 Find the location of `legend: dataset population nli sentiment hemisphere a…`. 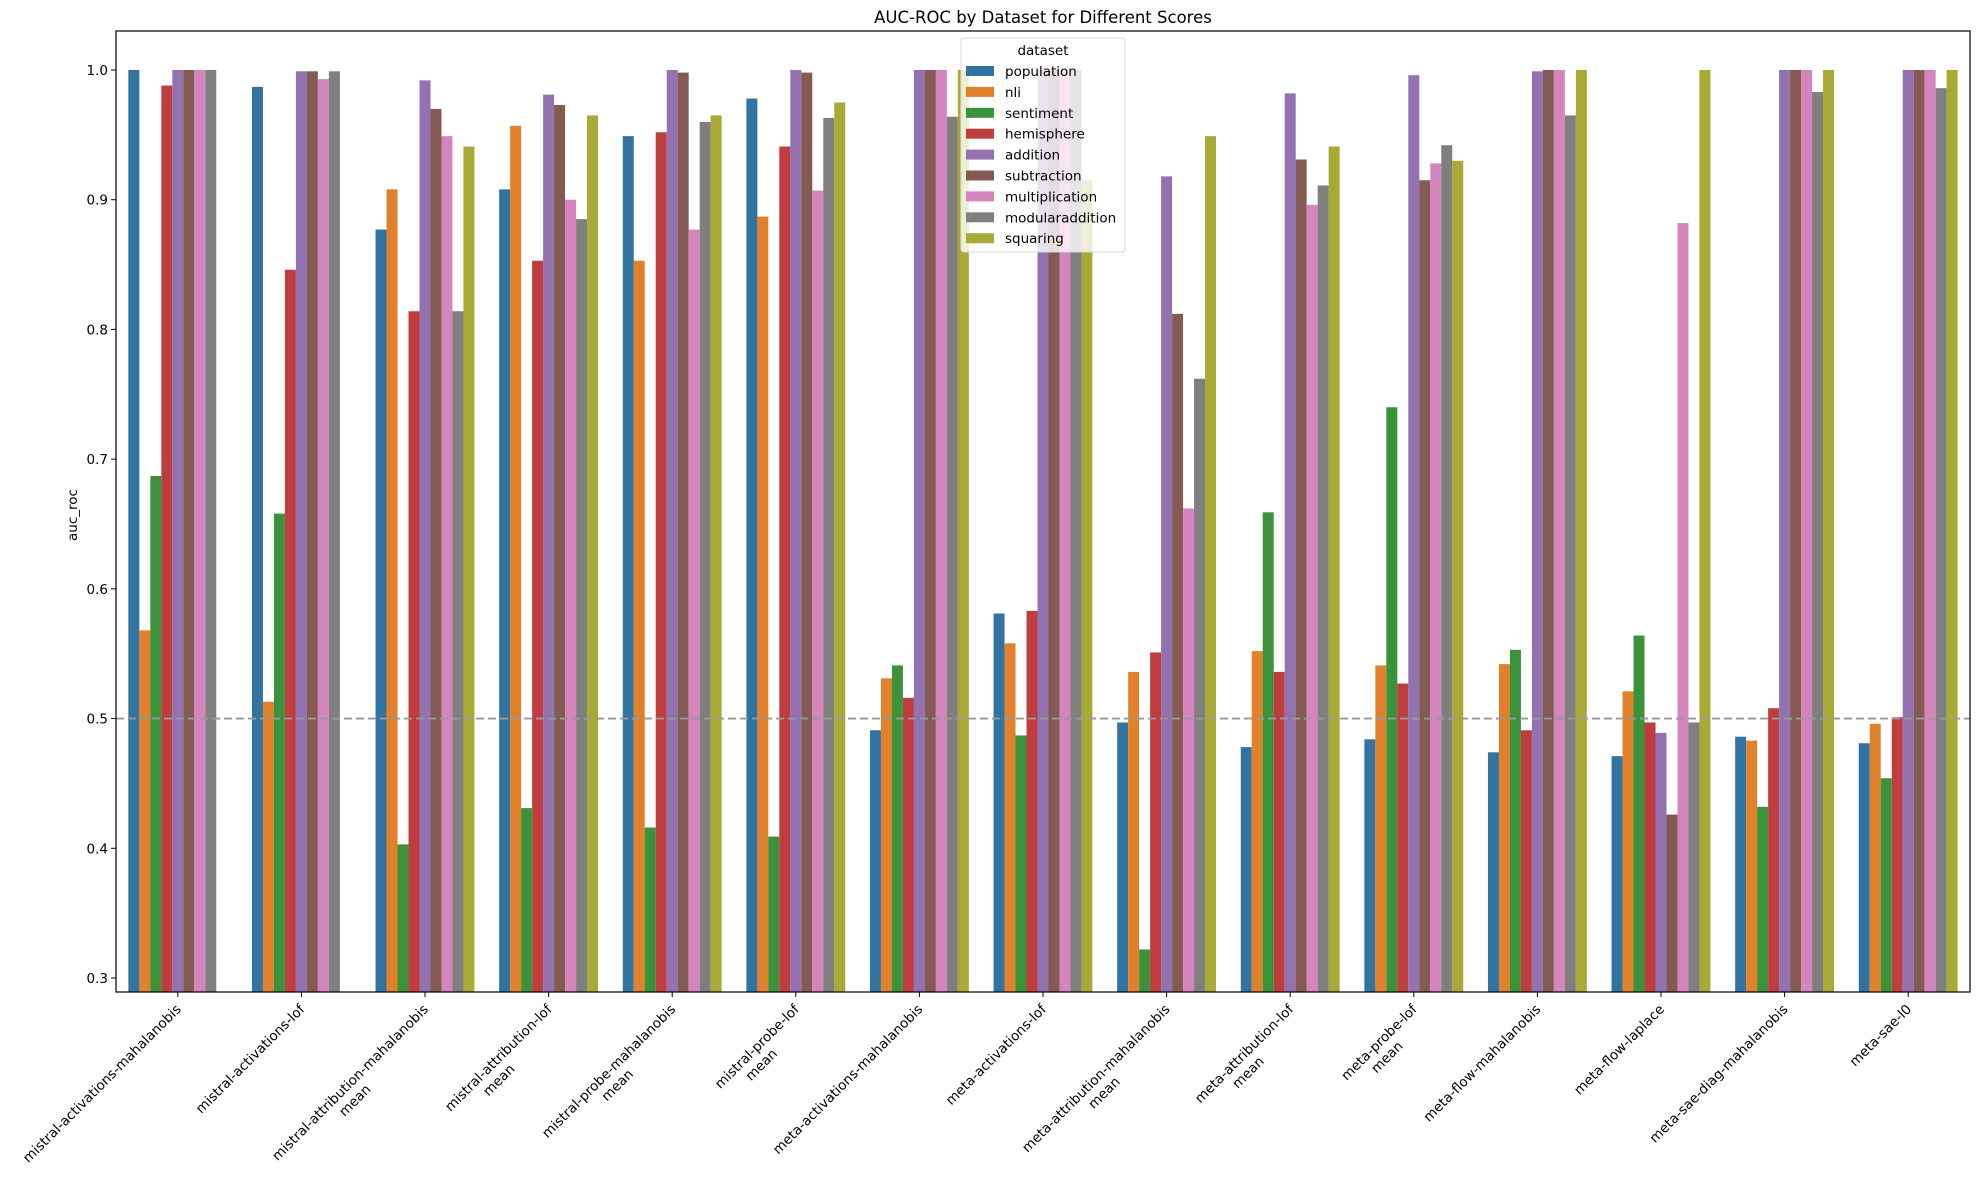

legend: dataset population nli sentiment hemisphere a… is located at coordinates (1043, 145).